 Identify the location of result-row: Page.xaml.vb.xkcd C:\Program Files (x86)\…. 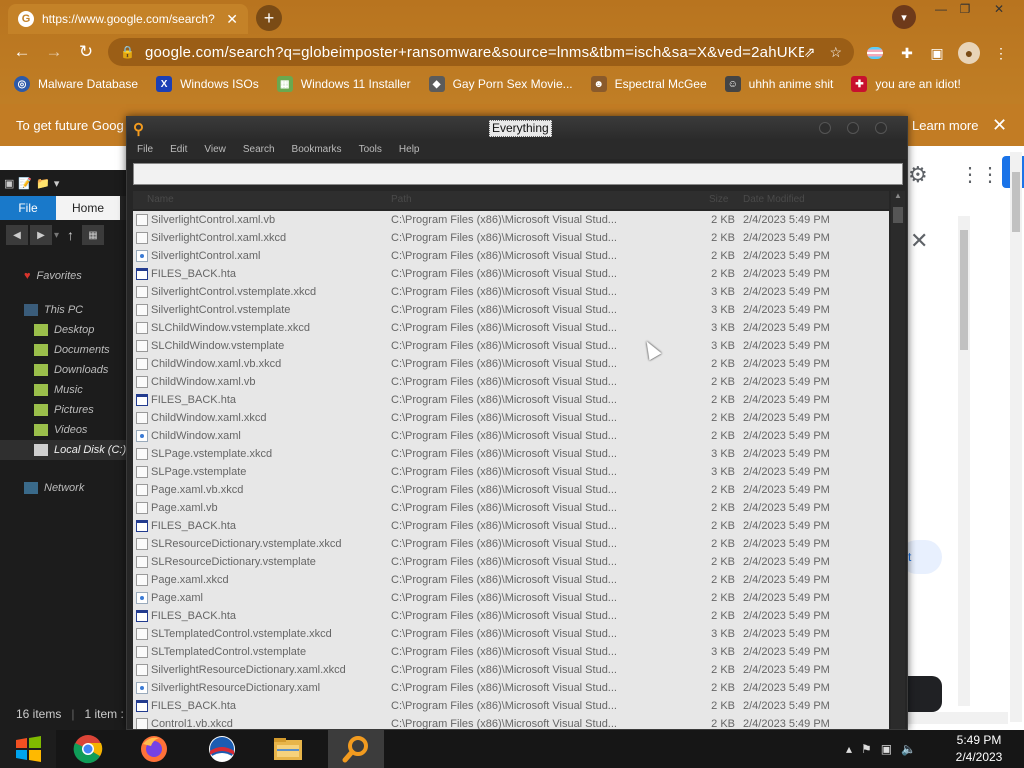
(511, 490).